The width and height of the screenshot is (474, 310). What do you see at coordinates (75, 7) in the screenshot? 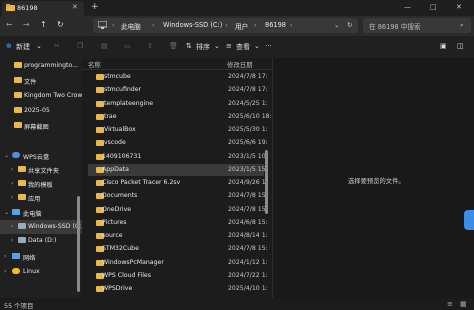
I see `close-tab-icon: ✕` at bounding box center [75, 7].